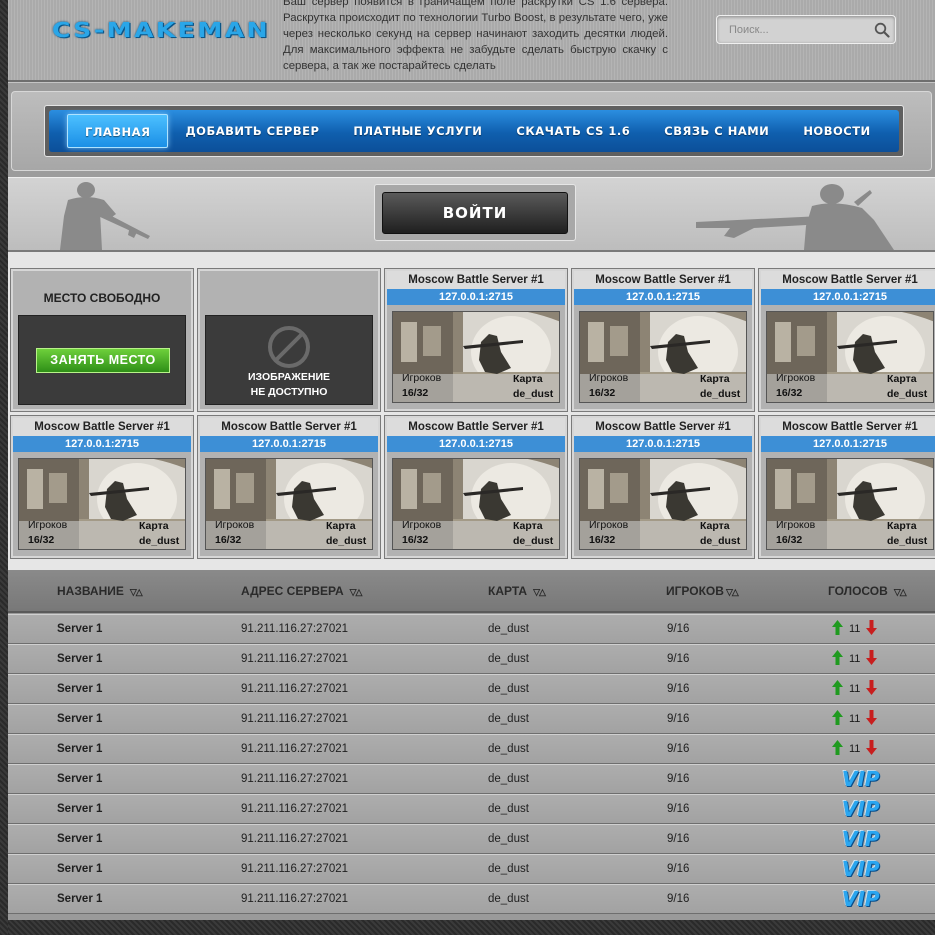 This screenshot has height=935, width=935. Describe the element at coordinates (118, 131) in the screenshot. I see `nav-item-home: ГЛАВНАЯ` at that location.